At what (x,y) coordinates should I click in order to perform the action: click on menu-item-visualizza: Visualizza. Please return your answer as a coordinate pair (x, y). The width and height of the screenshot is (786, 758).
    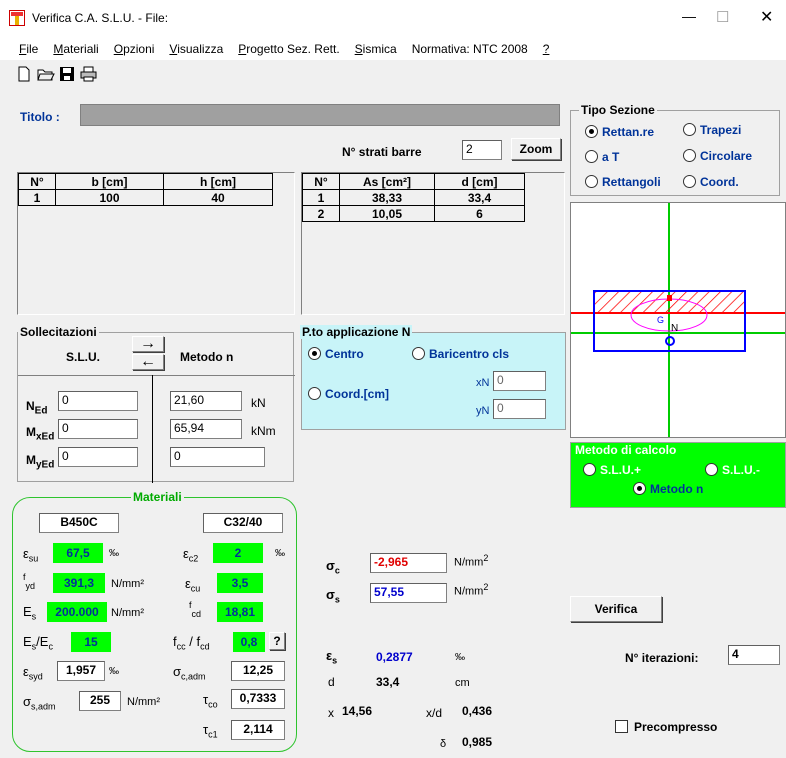
    Looking at the image, I should click on (196, 49).